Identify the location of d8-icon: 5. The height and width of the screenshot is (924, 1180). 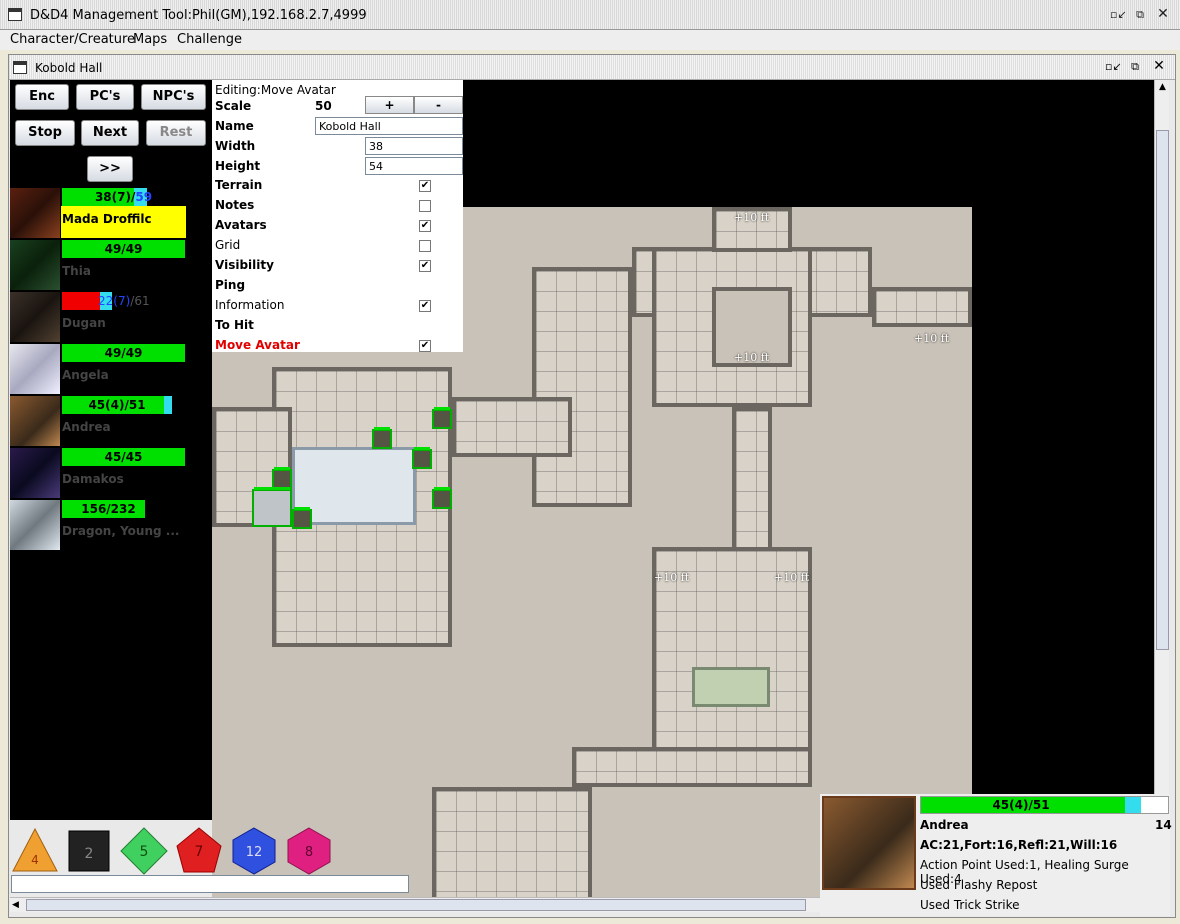
(144, 851).